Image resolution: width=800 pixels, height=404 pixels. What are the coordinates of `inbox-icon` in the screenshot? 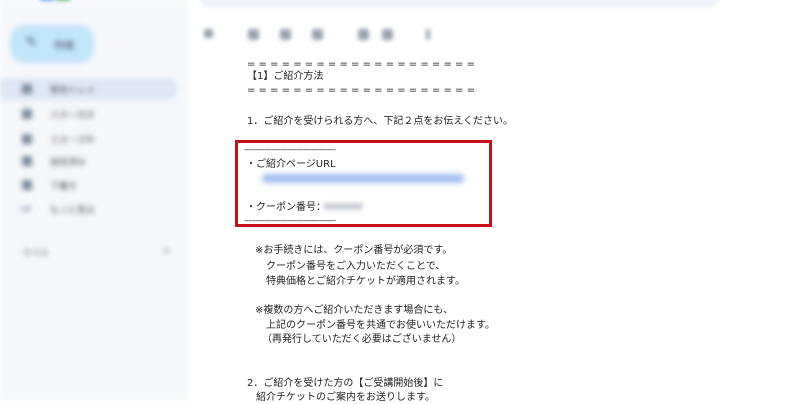 It's located at (27, 89).